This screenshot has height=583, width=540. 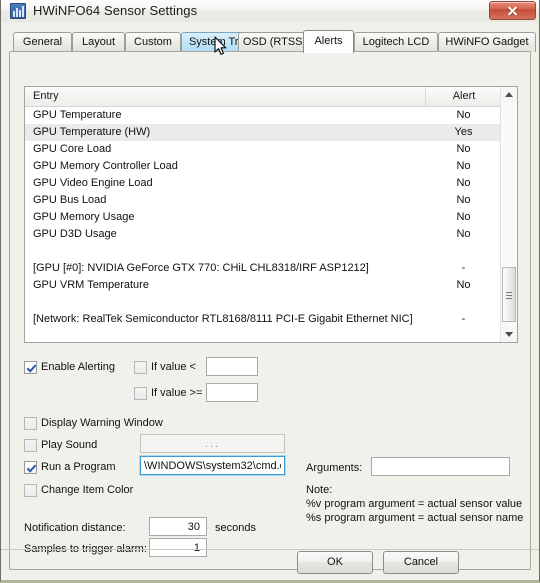 I want to click on hwinfo-app-icon, so click(x=18, y=11).